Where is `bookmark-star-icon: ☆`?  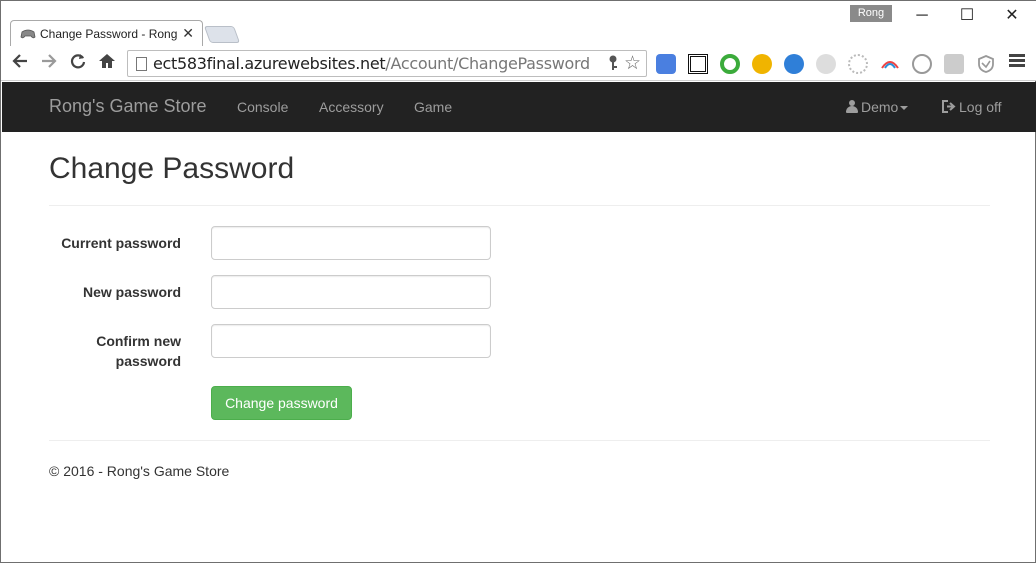 bookmark-star-icon: ☆ is located at coordinates (632, 63).